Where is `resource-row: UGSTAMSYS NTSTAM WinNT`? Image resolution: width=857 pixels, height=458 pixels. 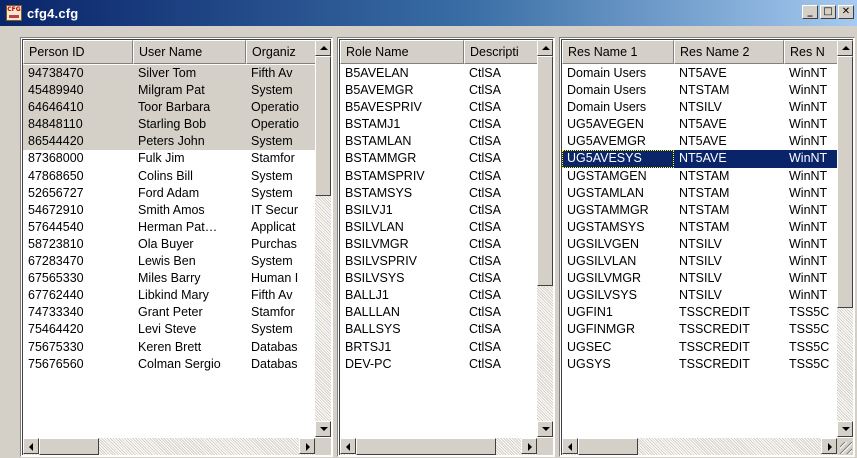 resource-row: UGSTAMSYS NTSTAM WinNT is located at coordinates (701, 227).